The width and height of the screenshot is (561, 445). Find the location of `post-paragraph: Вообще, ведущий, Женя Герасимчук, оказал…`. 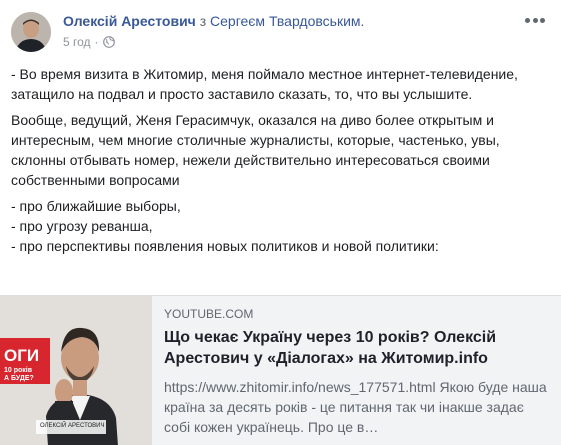

post-paragraph: Вообще, ведущий, Женя Герасимчук, оказал… is located at coordinates (255, 150).